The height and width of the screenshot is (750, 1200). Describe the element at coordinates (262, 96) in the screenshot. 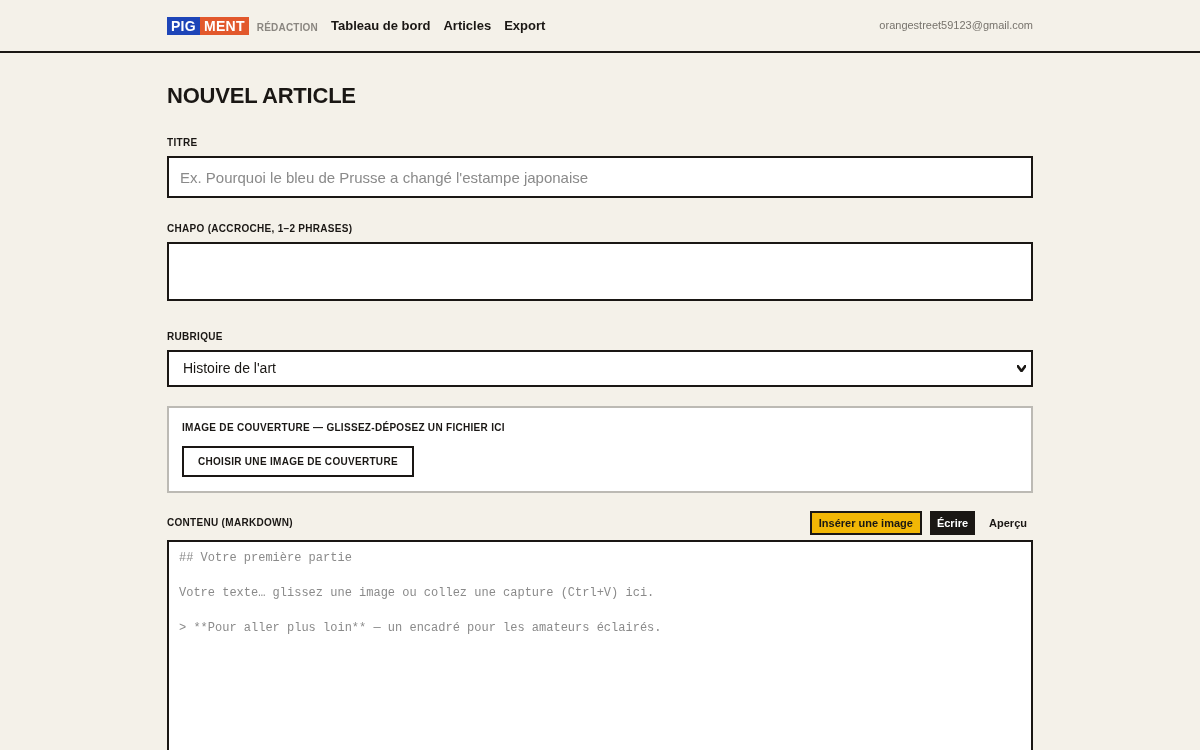

I see `page-title: NOUVEL ARTICLE` at that location.